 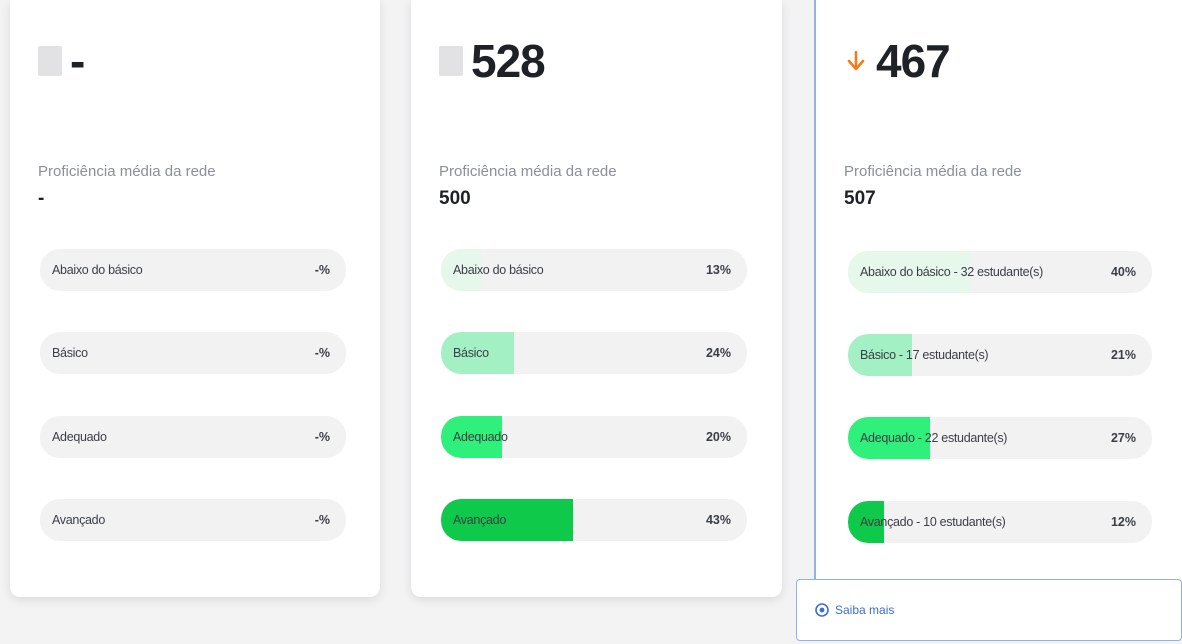 What do you see at coordinates (865, 610) in the screenshot?
I see `saiba-mais-label: Saiba mais` at bounding box center [865, 610].